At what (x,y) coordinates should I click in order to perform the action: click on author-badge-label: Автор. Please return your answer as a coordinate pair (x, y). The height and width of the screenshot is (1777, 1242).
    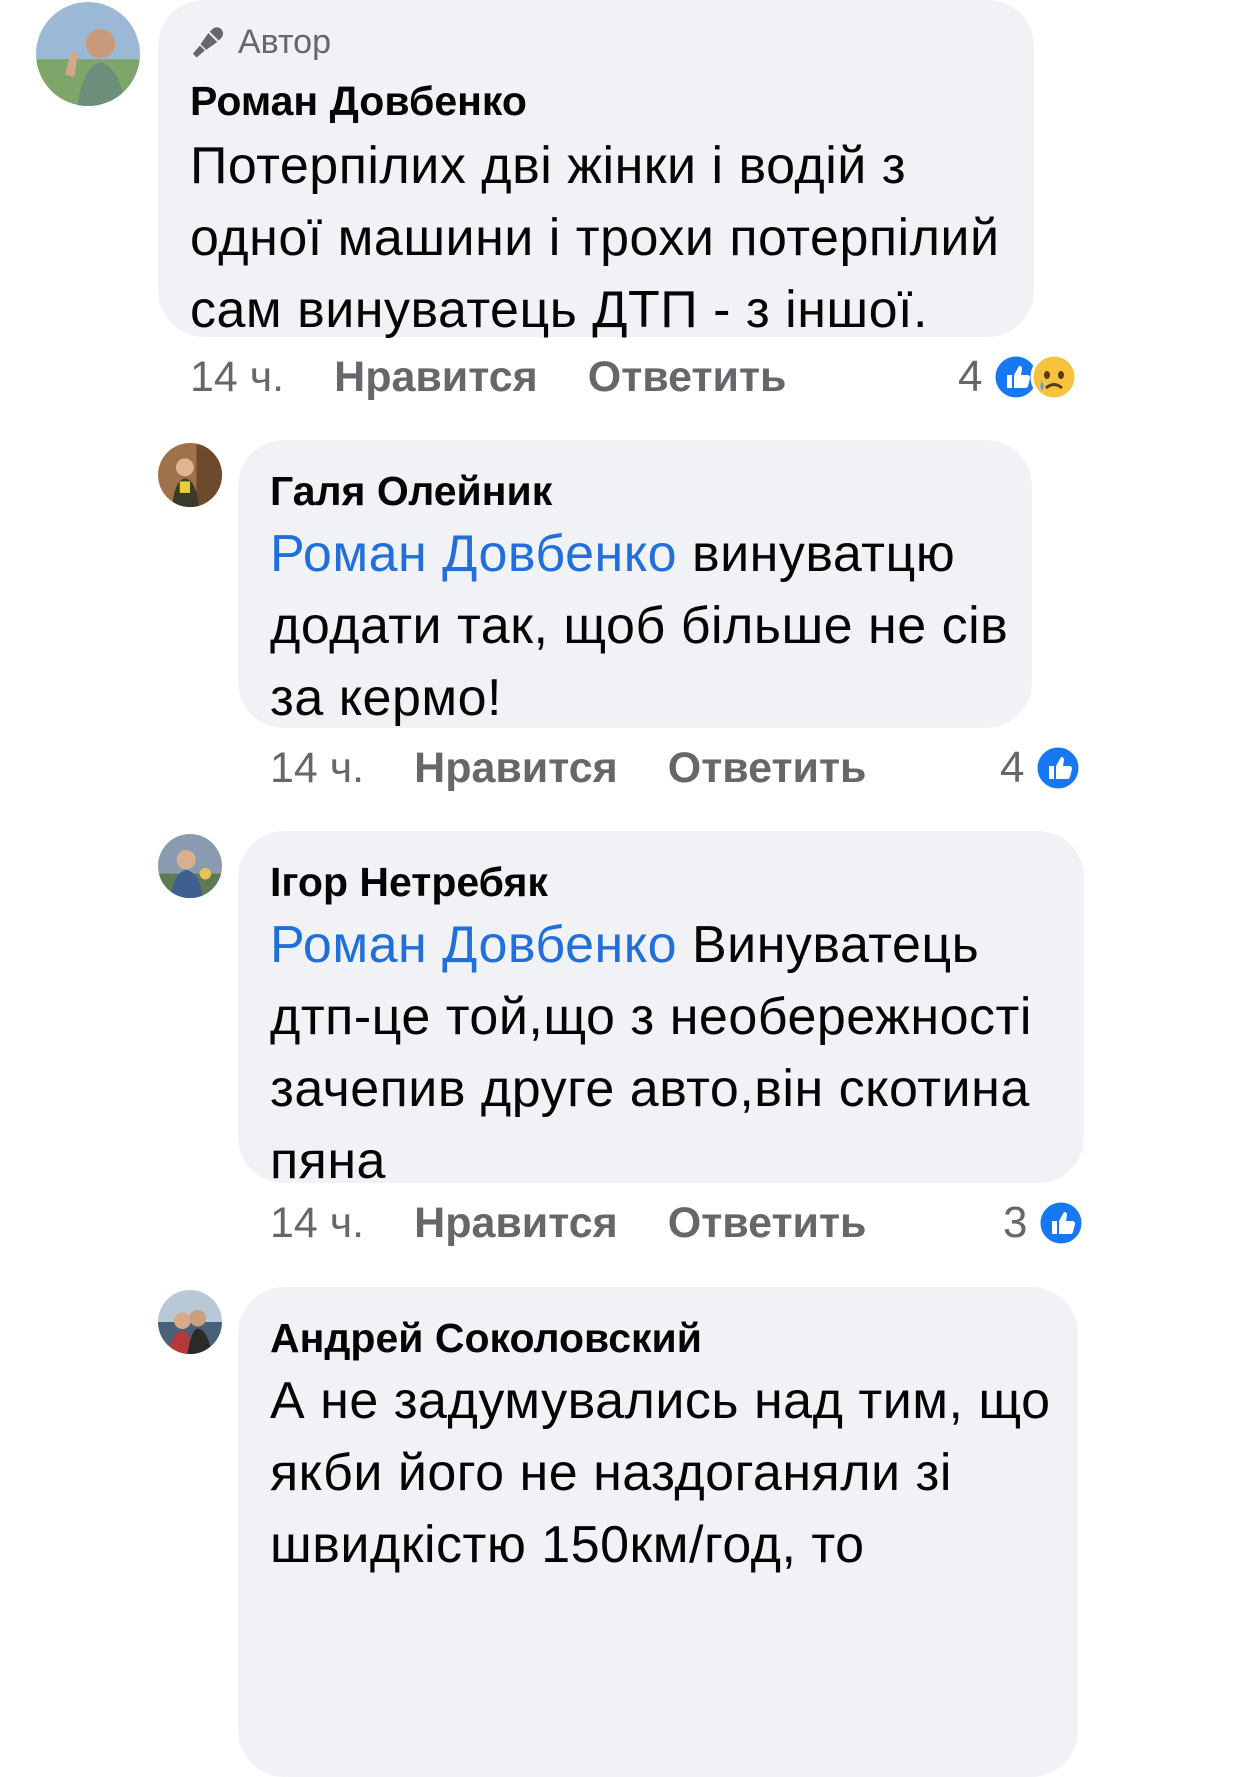
    Looking at the image, I should click on (285, 41).